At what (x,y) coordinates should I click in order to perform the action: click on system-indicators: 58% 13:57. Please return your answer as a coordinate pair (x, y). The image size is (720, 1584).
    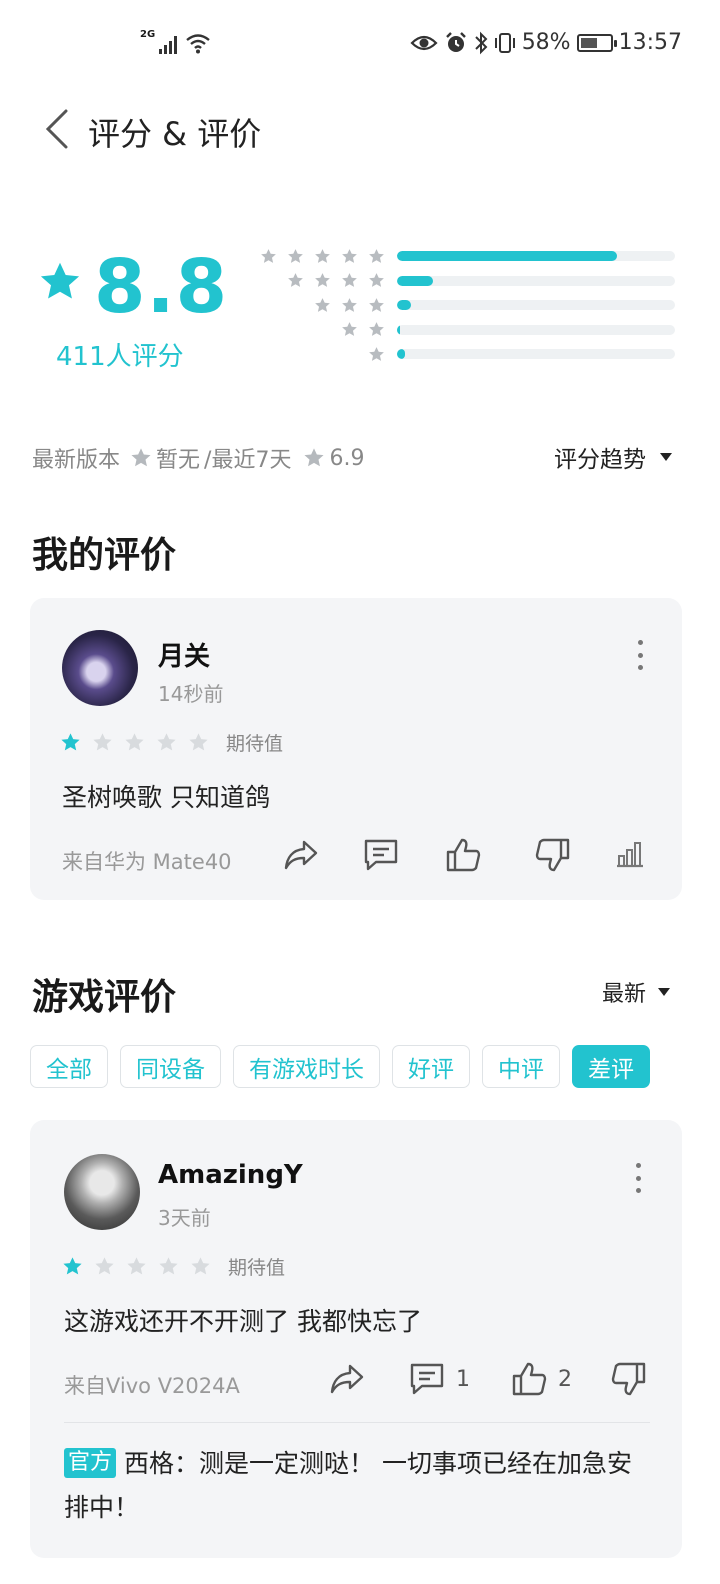
    Looking at the image, I should click on (546, 42).